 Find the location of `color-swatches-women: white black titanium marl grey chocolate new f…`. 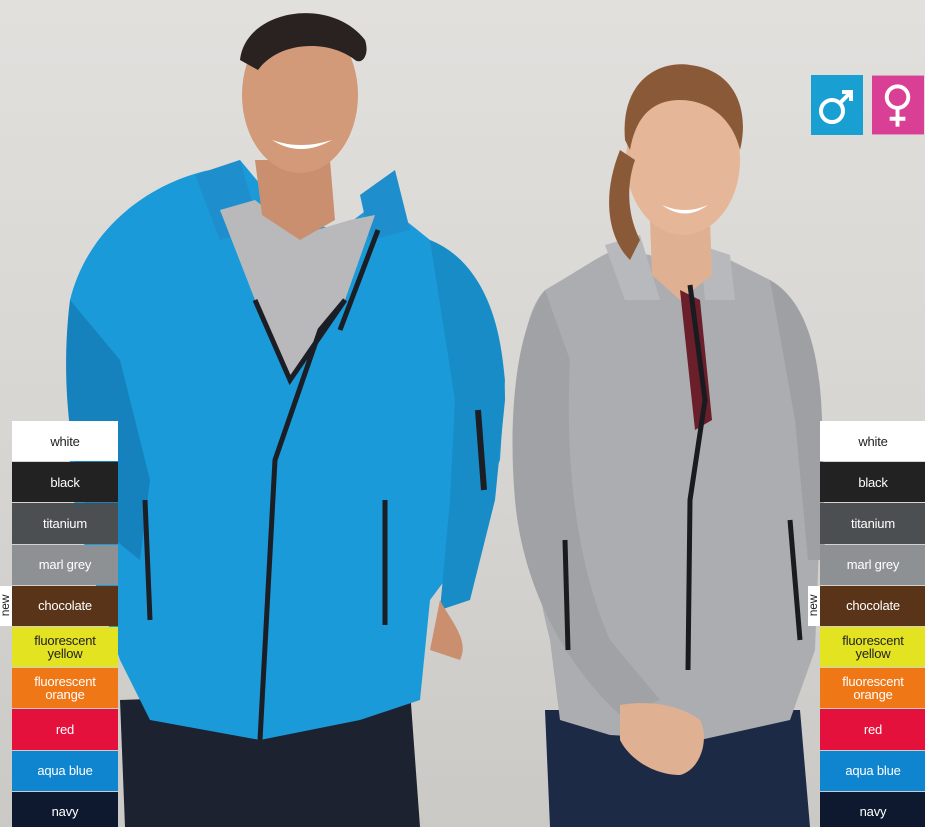

color-swatches-women: white black titanium marl grey chocolate new f… is located at coordinates (866, 624).